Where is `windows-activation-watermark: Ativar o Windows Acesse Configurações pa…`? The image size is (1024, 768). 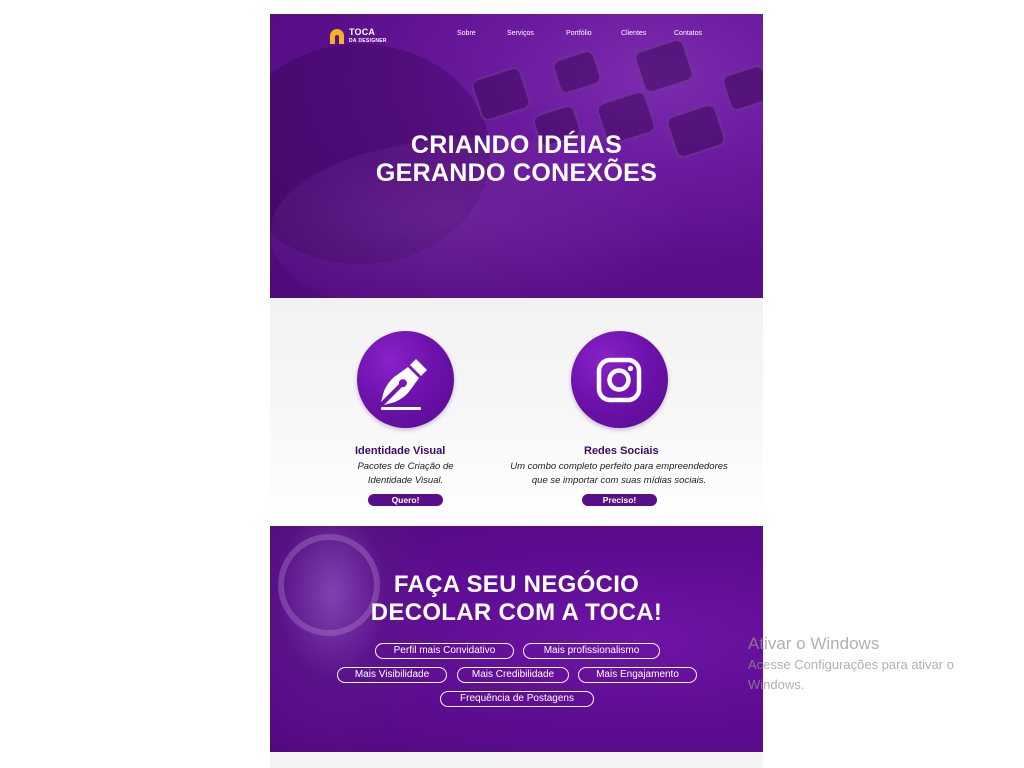
windows-activation-watermark: Ativar o Windows Acesse Configurações pa… is located at coordinates (883, 664).